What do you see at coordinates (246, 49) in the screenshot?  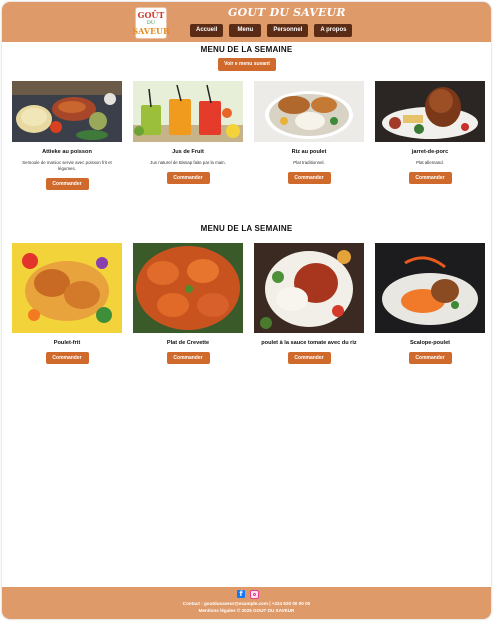 I see `section-1-title: MENU DE LA SEMAINE` at bounding box center [246, 49].